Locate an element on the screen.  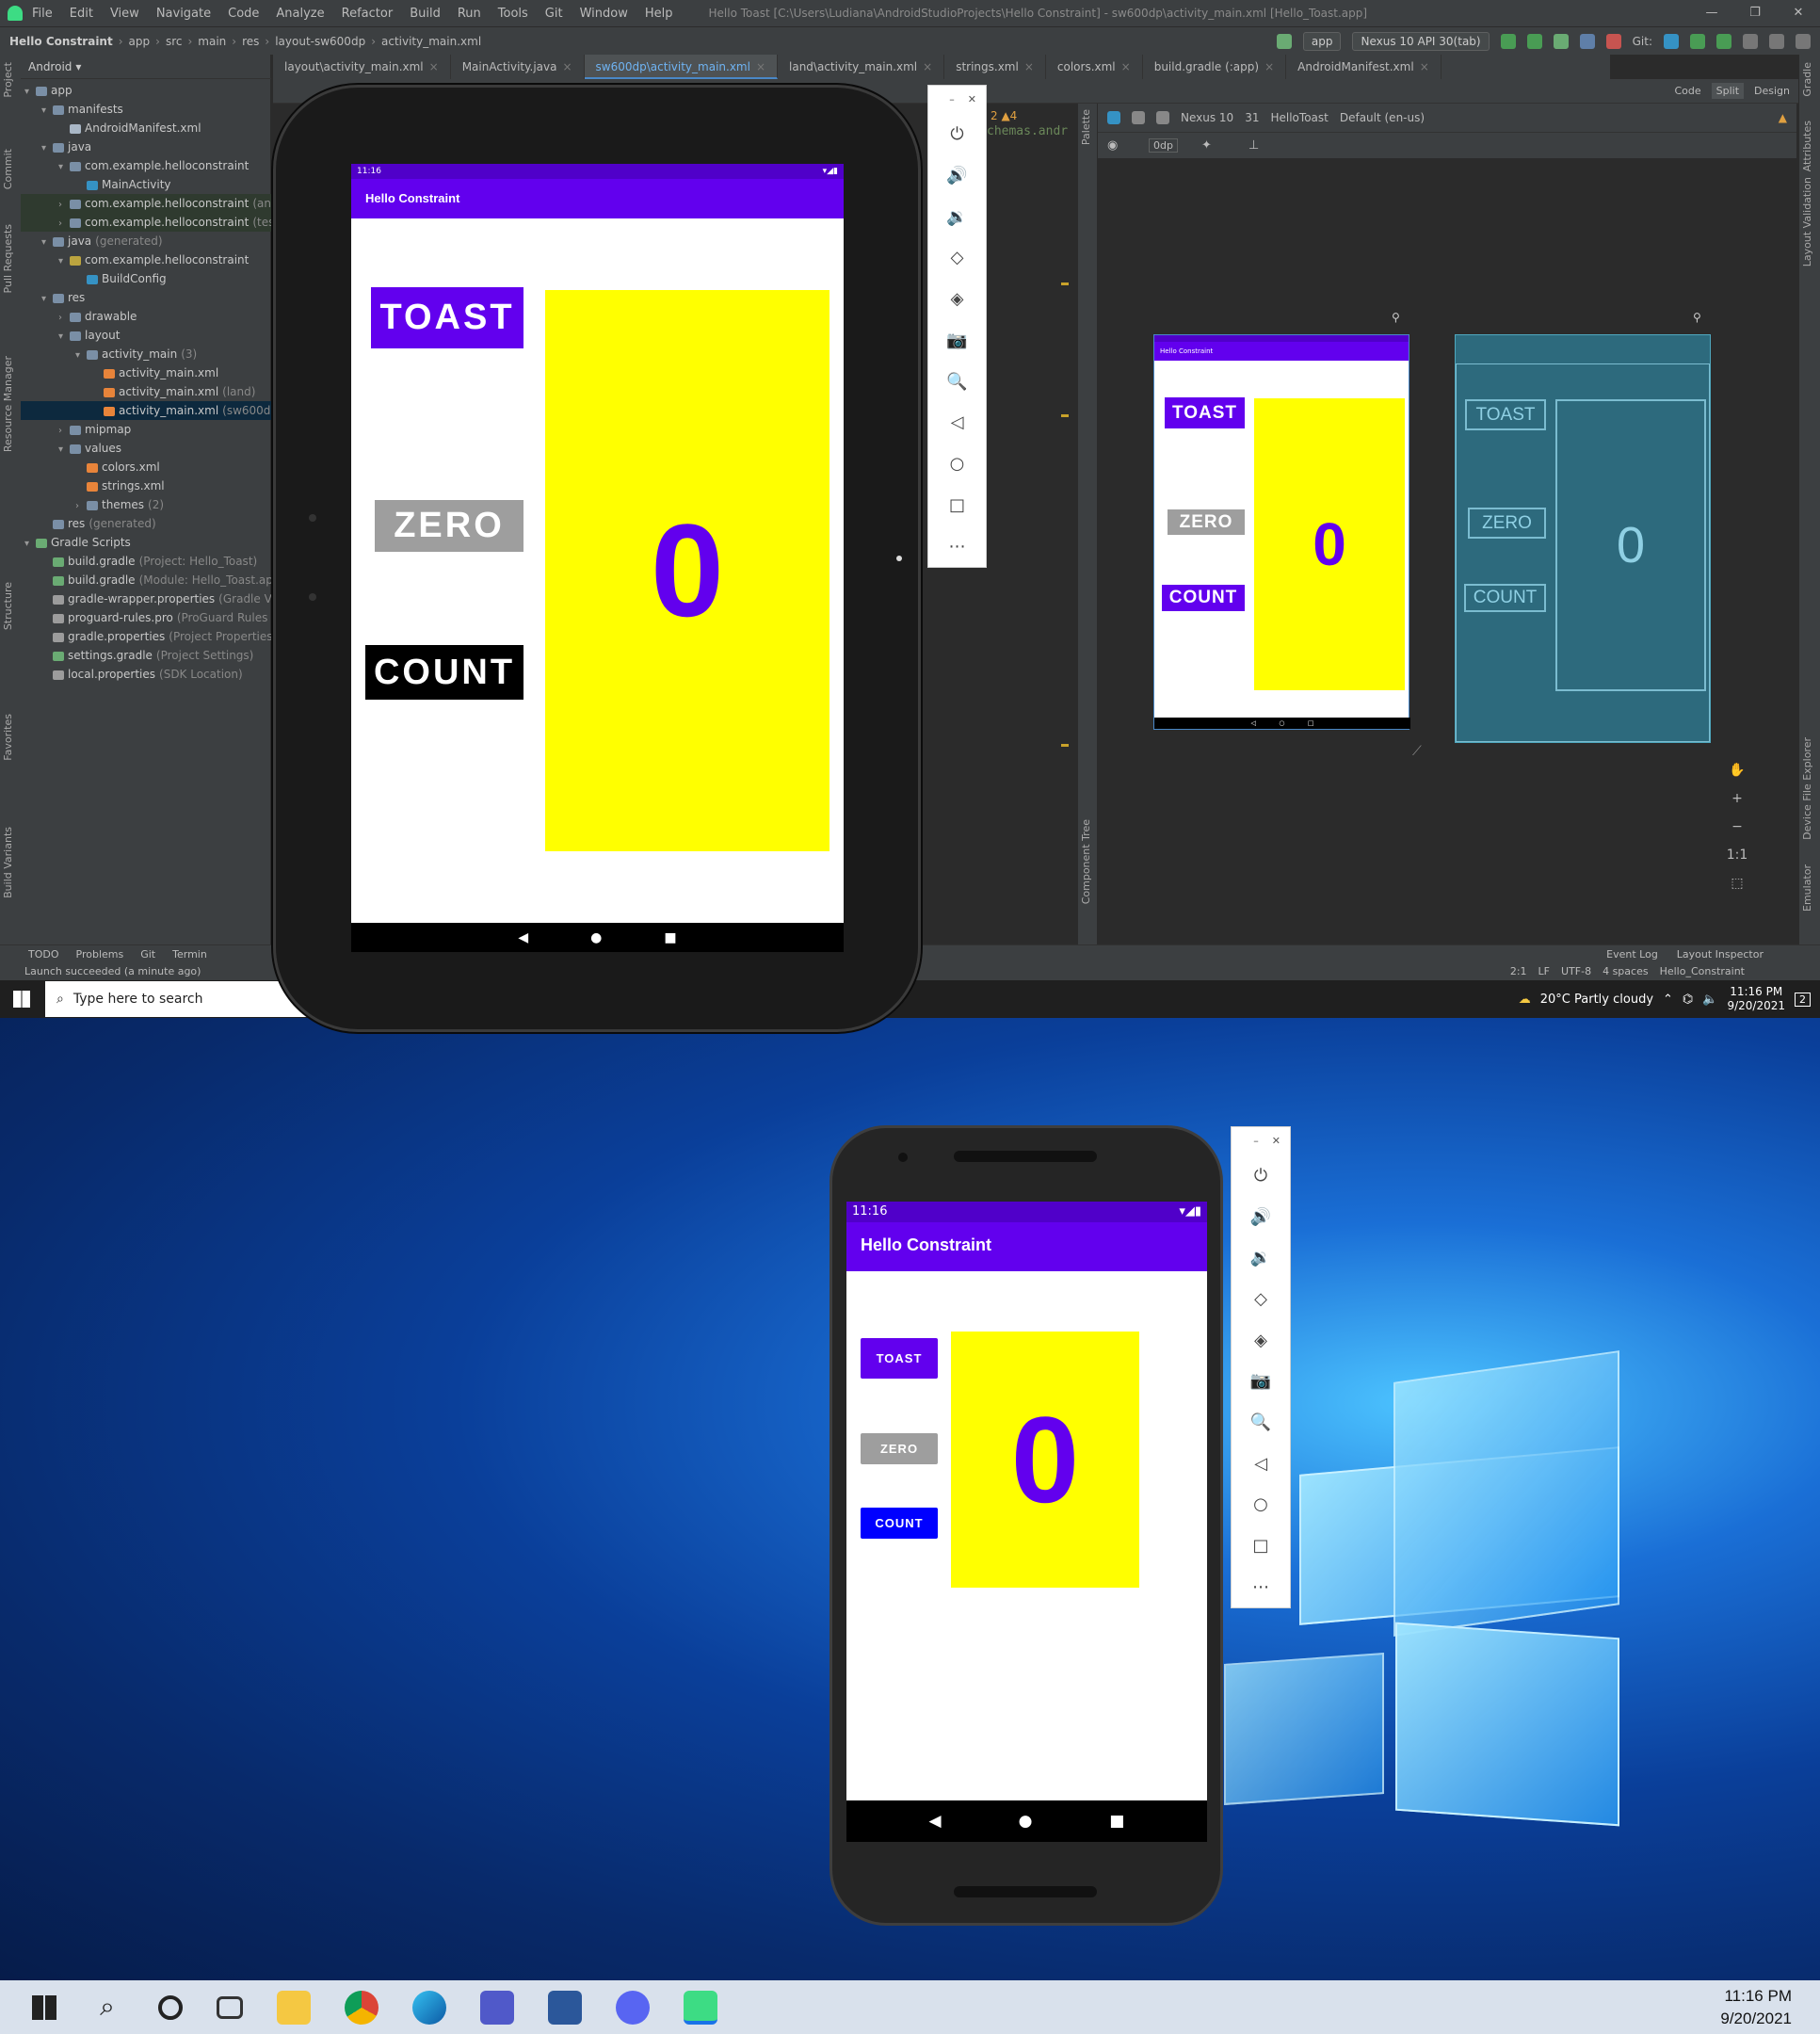
menu-item-git: Git is located at coordinates (554, 14).